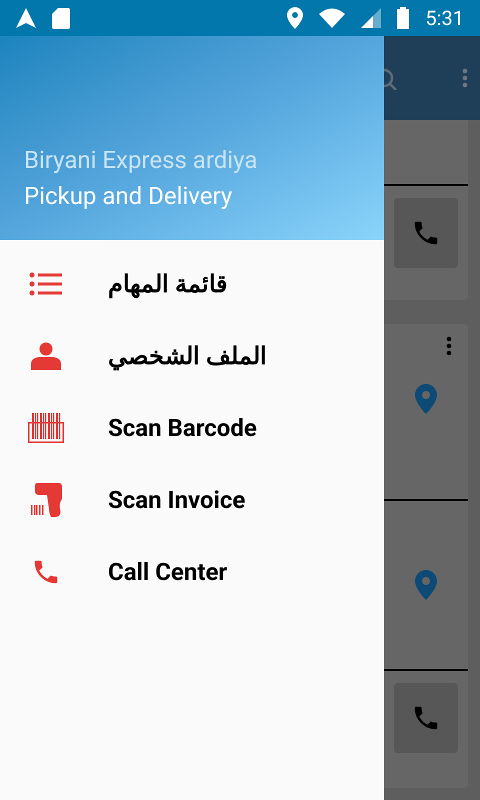 The image size is (480, 800). Describe the element at coordinates (403, 18) in the screenshot. I see `battery-icon` at that location.